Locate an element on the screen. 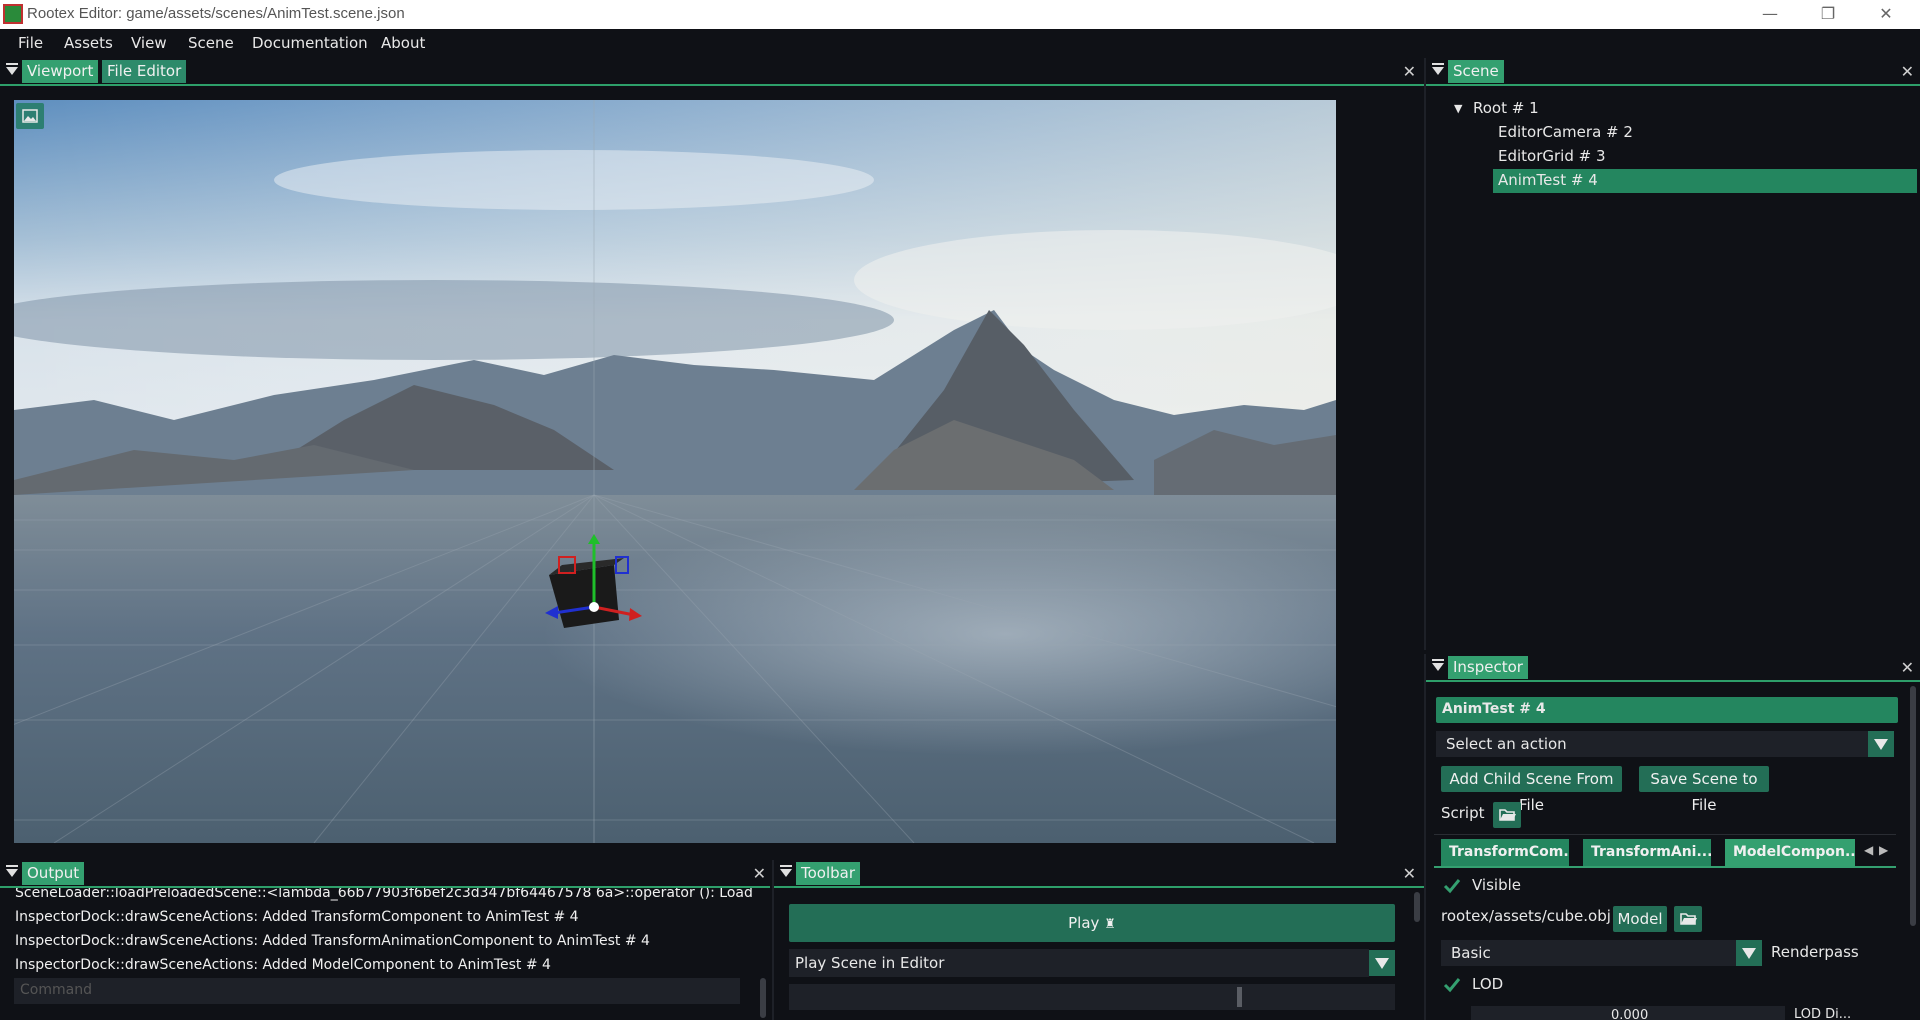  tab-scroll-left-icon: ◀ is located at coordinates (1868, 850).